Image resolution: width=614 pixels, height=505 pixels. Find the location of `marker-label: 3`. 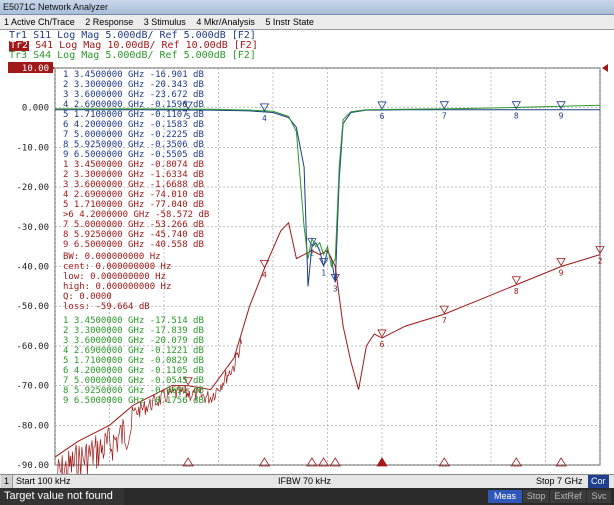

marker-label: 3 is located at coordinates (335, 288).